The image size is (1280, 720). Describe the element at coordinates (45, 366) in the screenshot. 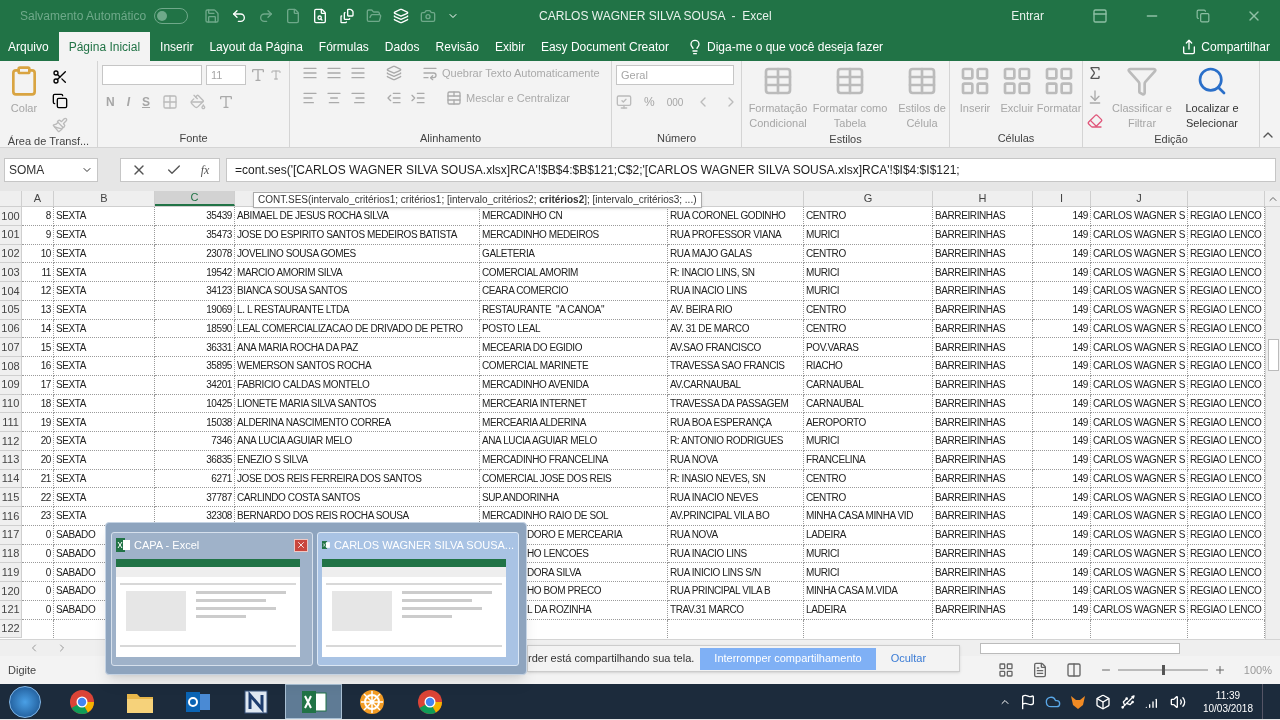

I see `table-cell-text: 16` at that location.